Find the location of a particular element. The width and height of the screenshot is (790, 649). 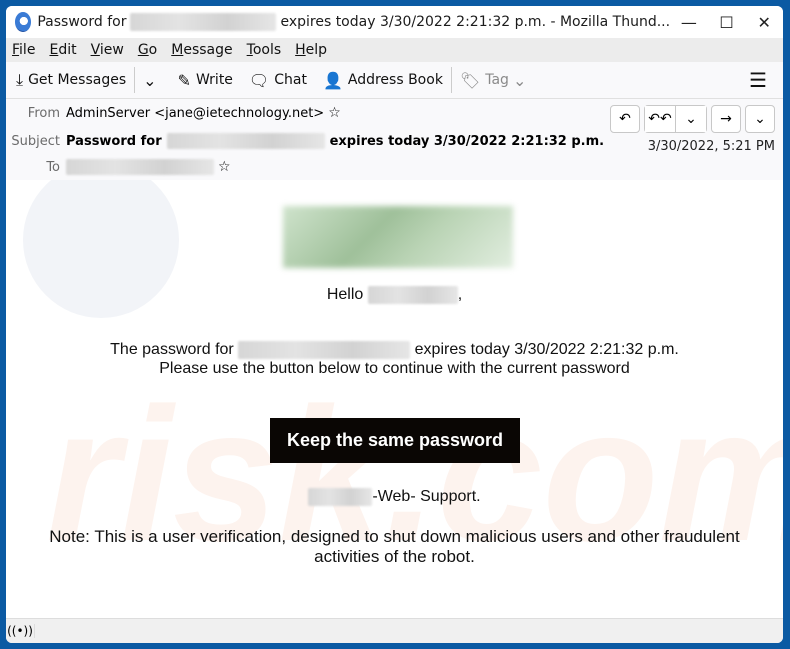

more-button: ⌄ is located at coordinates (760, 119).